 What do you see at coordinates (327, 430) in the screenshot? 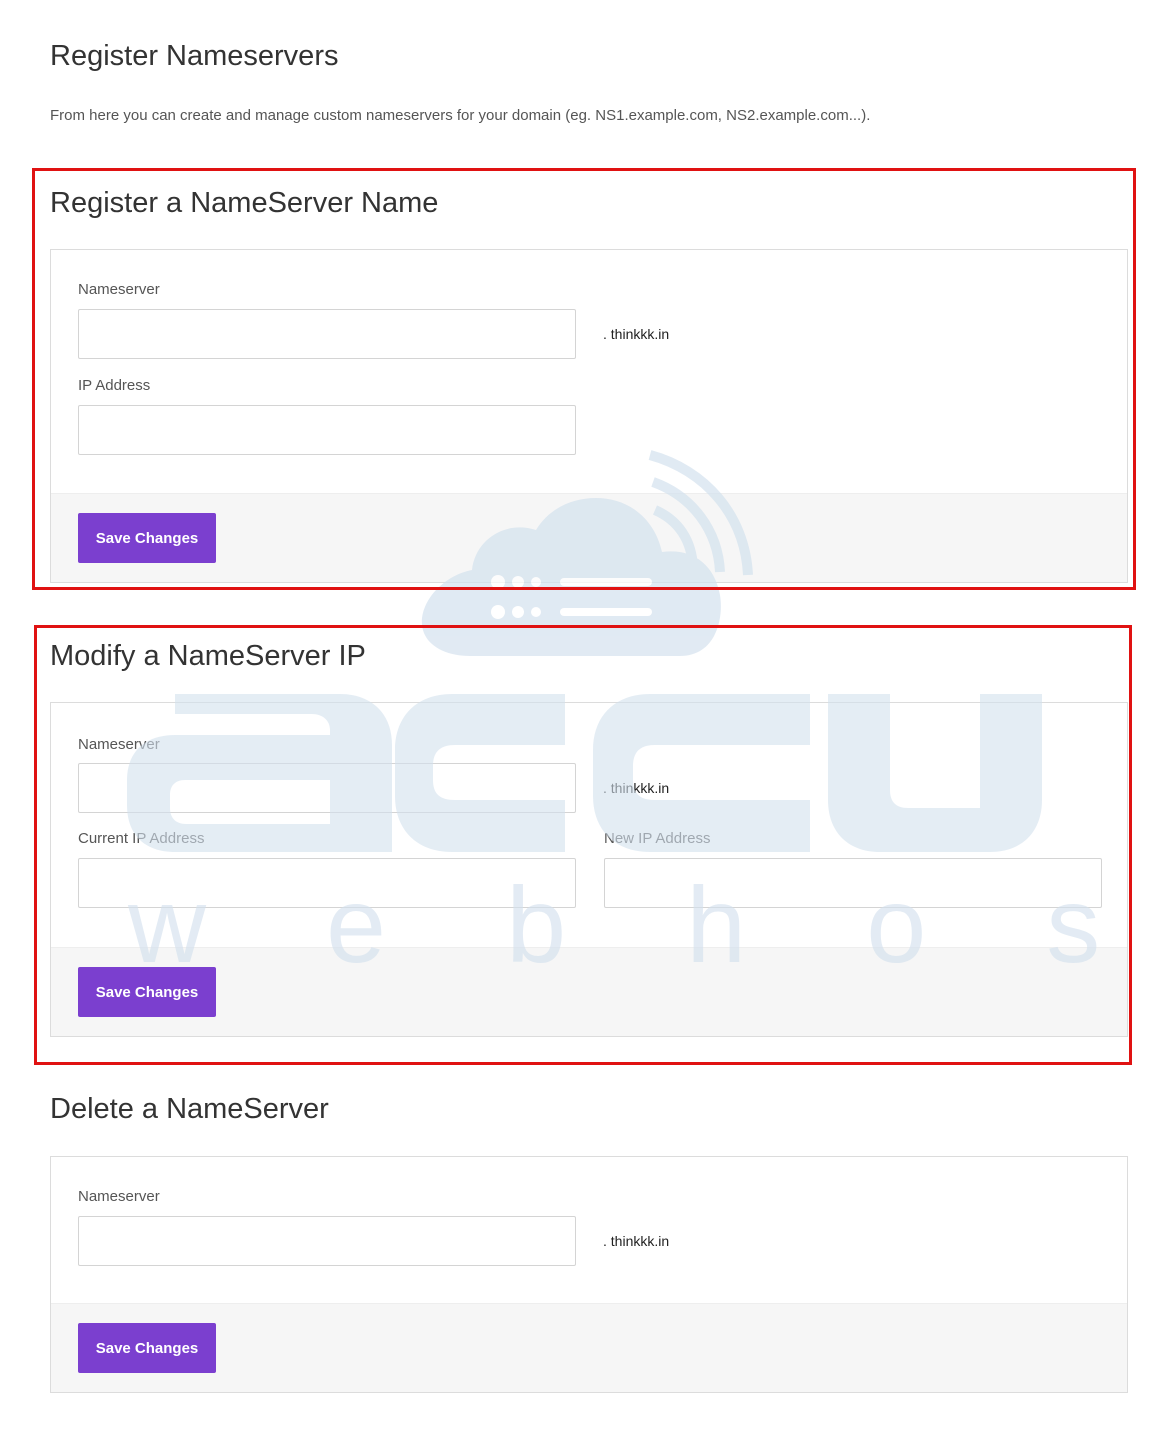
I see `register-ip-input` at bounding box center [327, 430].